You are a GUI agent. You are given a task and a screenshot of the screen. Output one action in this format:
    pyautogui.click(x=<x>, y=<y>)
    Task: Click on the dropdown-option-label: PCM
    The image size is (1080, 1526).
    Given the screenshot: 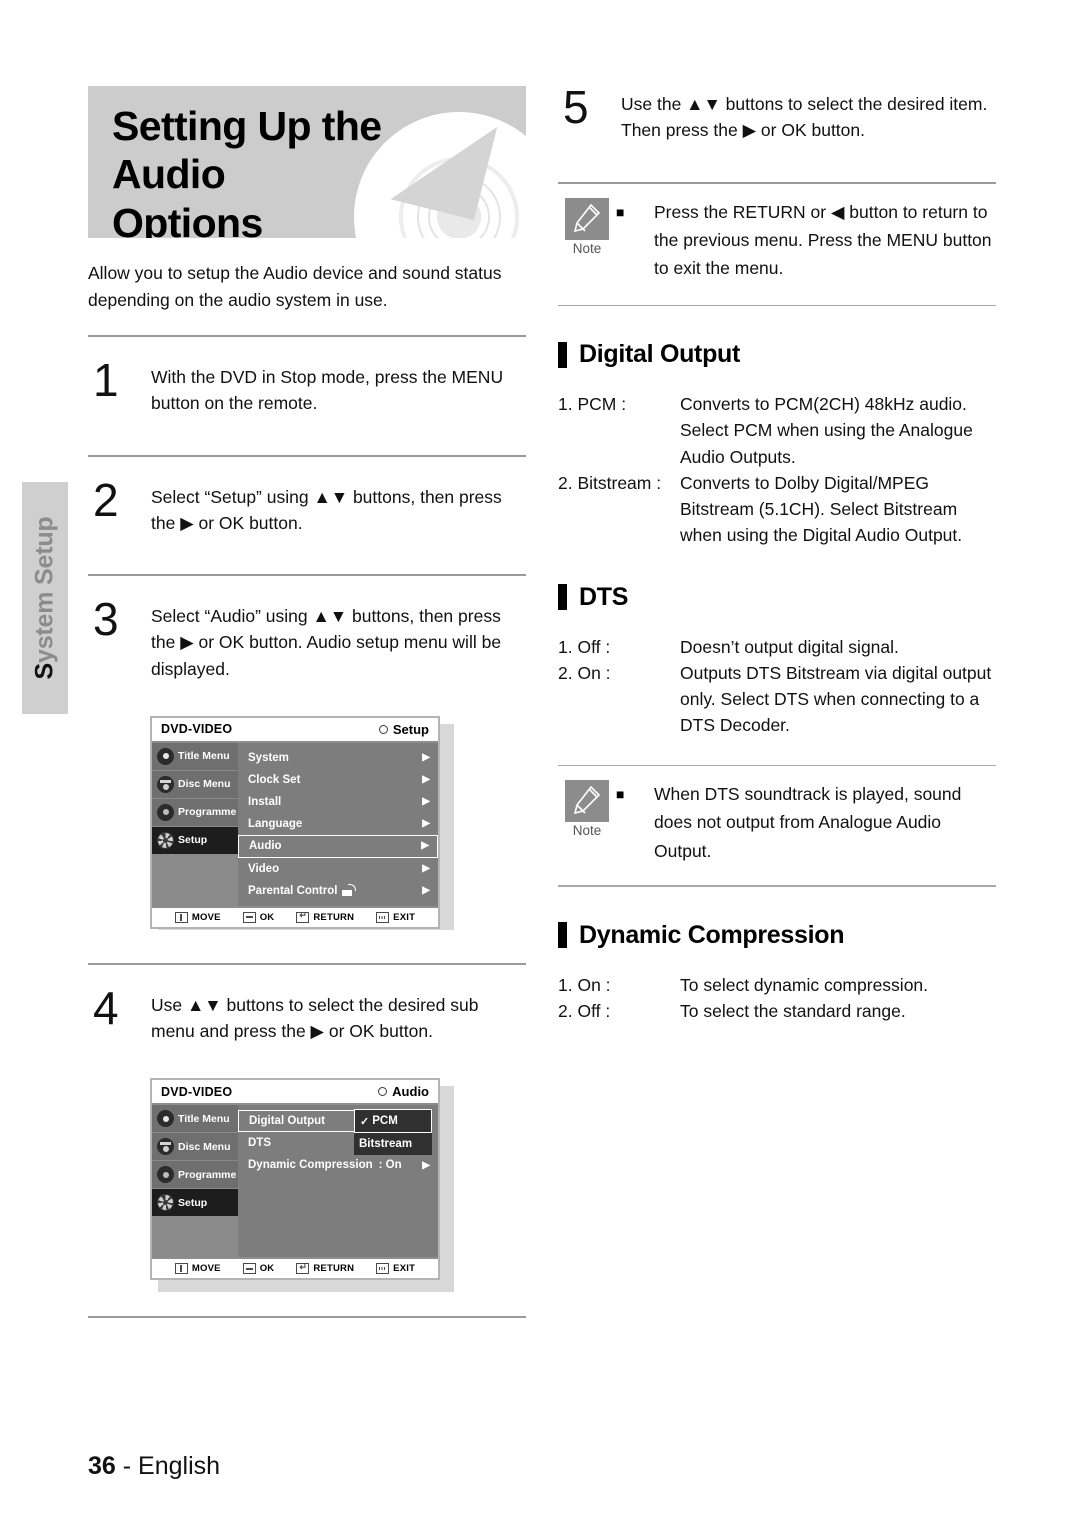 What is the action you would take?
    pyautogui.click(x=385, y=1121)
    